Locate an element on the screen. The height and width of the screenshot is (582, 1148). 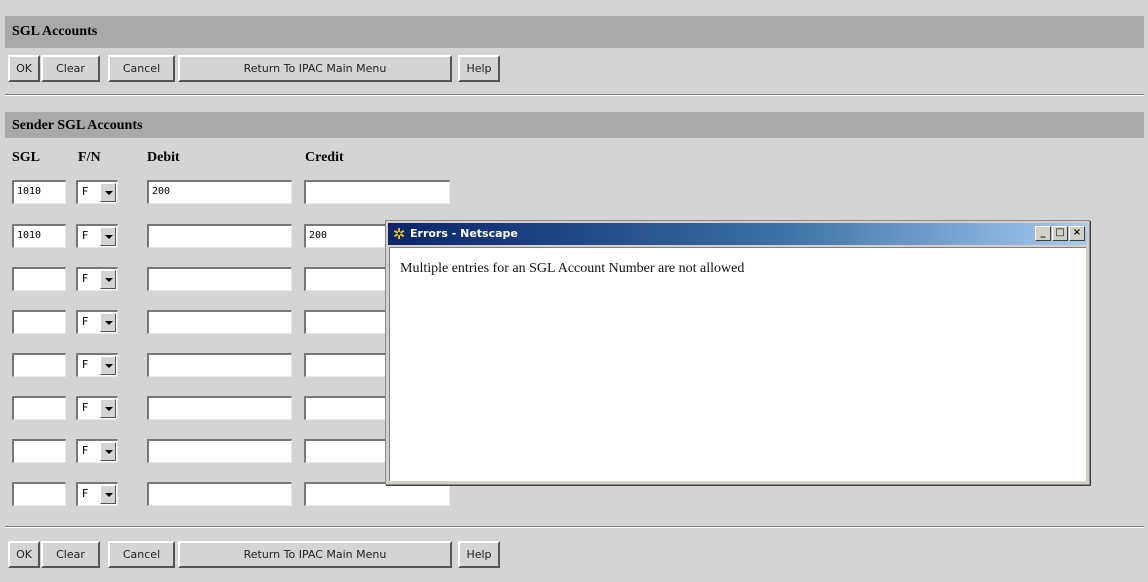
column-header-sgl: SGL is located at coordinates (26, 157).